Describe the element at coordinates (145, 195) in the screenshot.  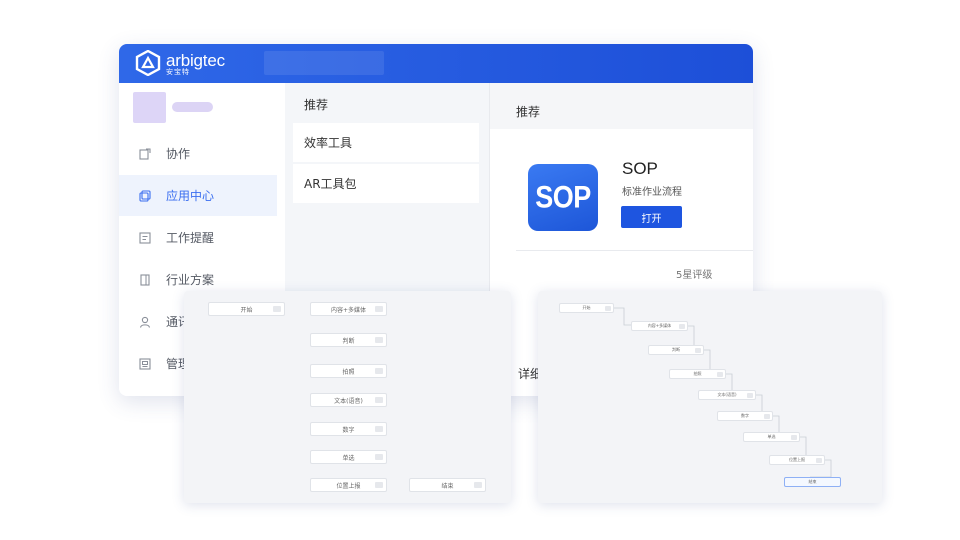
I see `app-center-icon` at that location.